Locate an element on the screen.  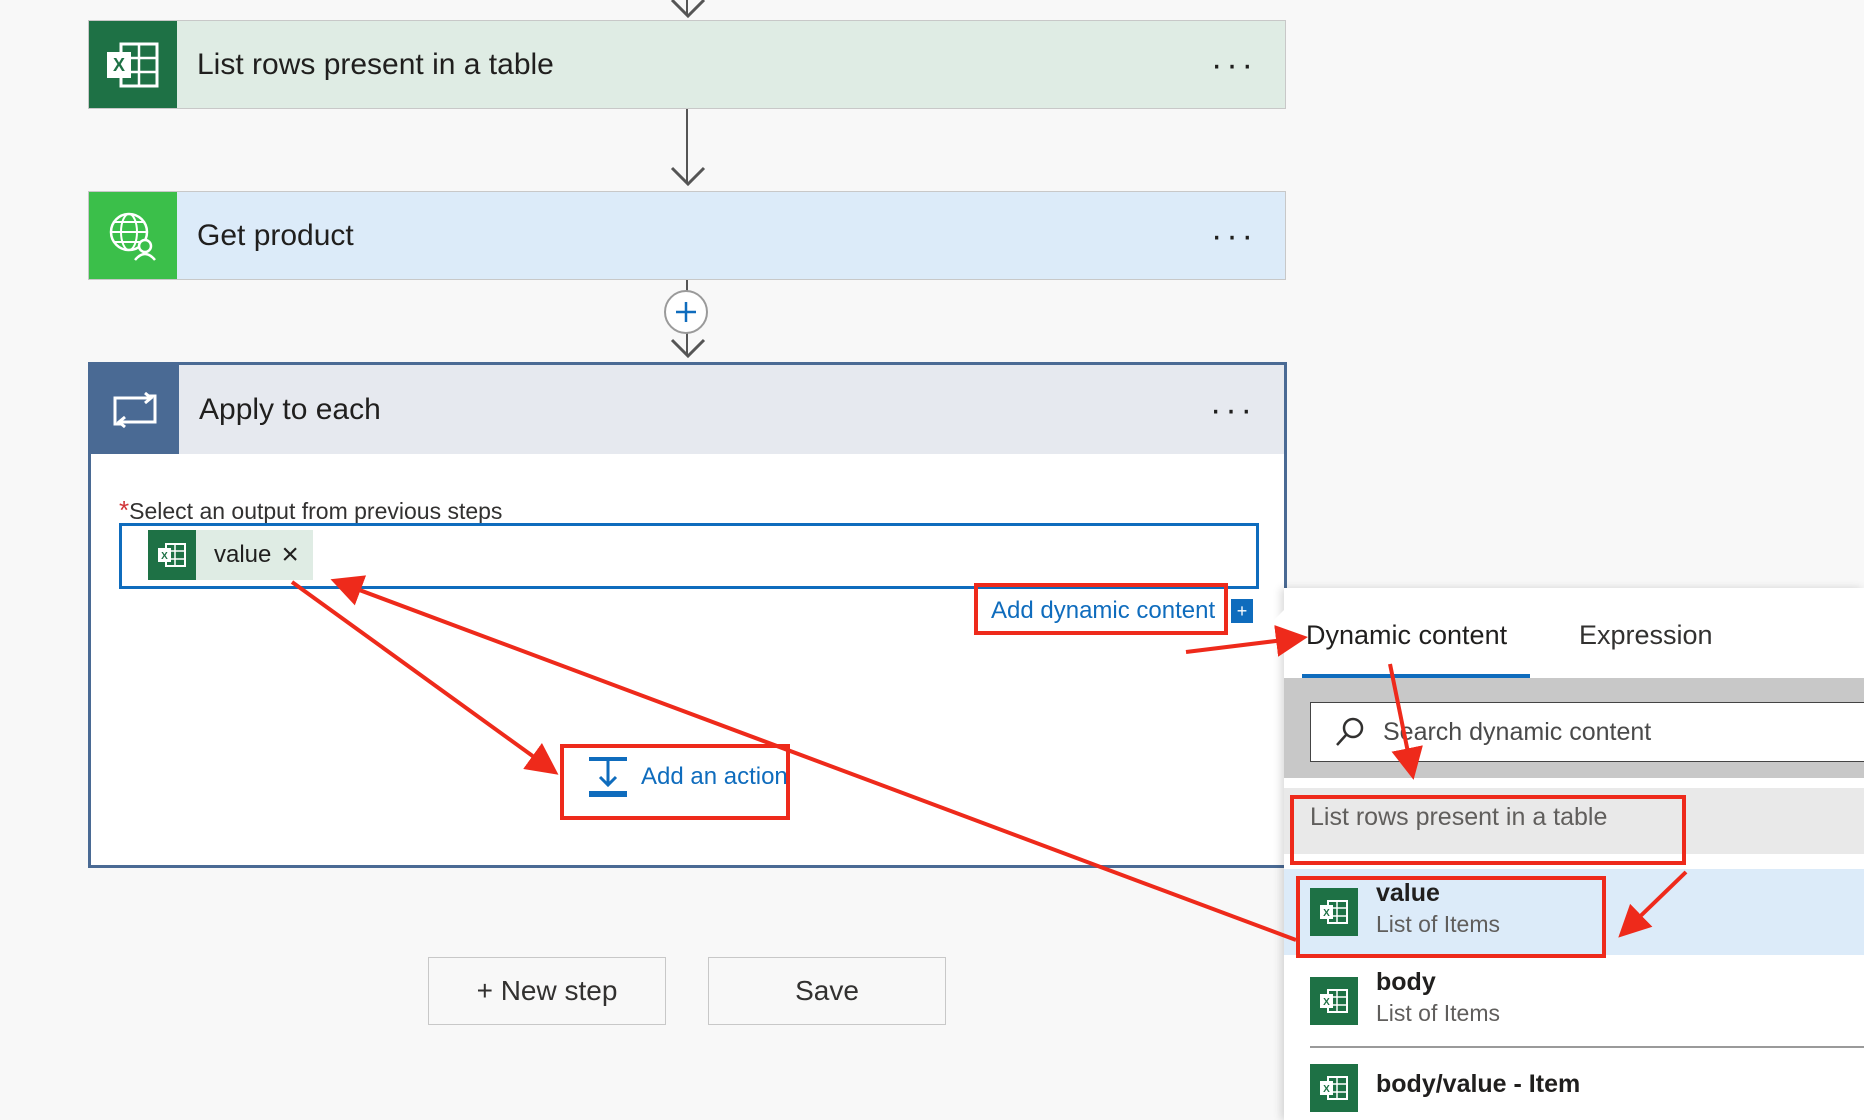
arrow-token-to-add-action is located at coordinates (424, 677).